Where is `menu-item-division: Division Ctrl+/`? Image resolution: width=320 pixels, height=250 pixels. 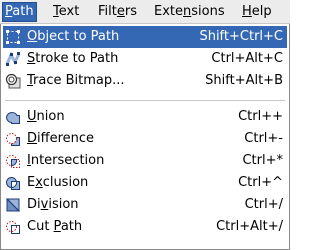 menu-item-division: Division Ctrl+/ is located at coordinates (145, 205).